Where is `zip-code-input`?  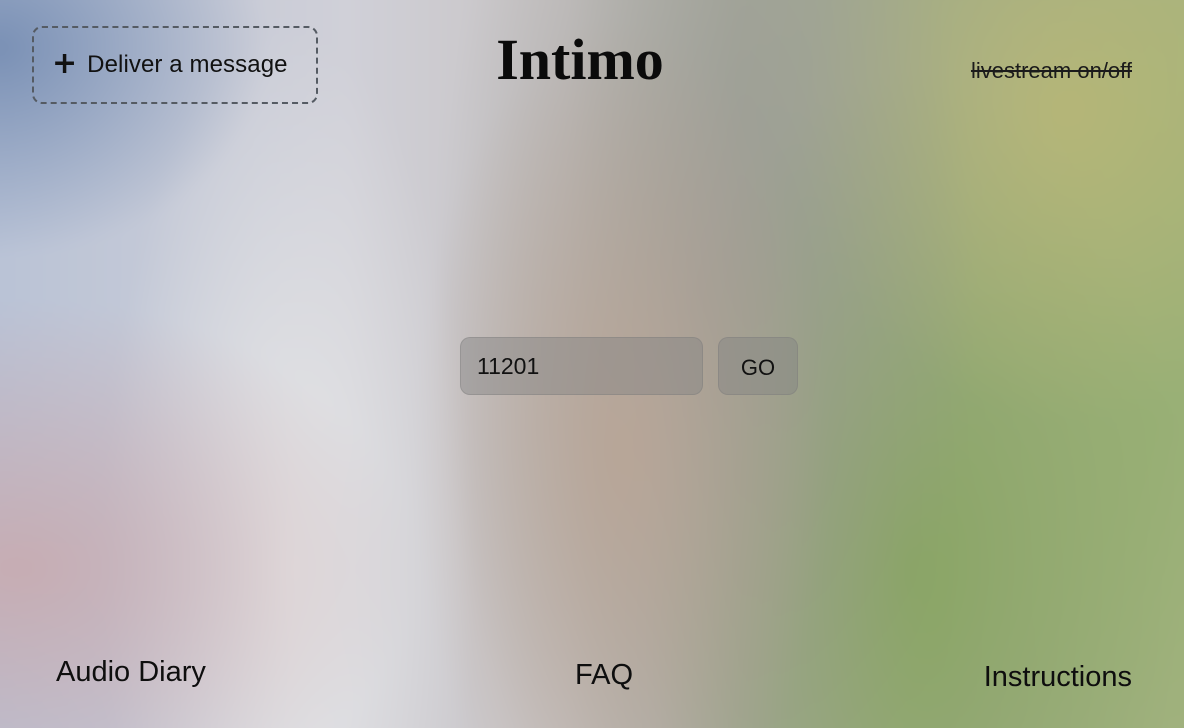
zip-code-input is located at coordinates (581, 366).